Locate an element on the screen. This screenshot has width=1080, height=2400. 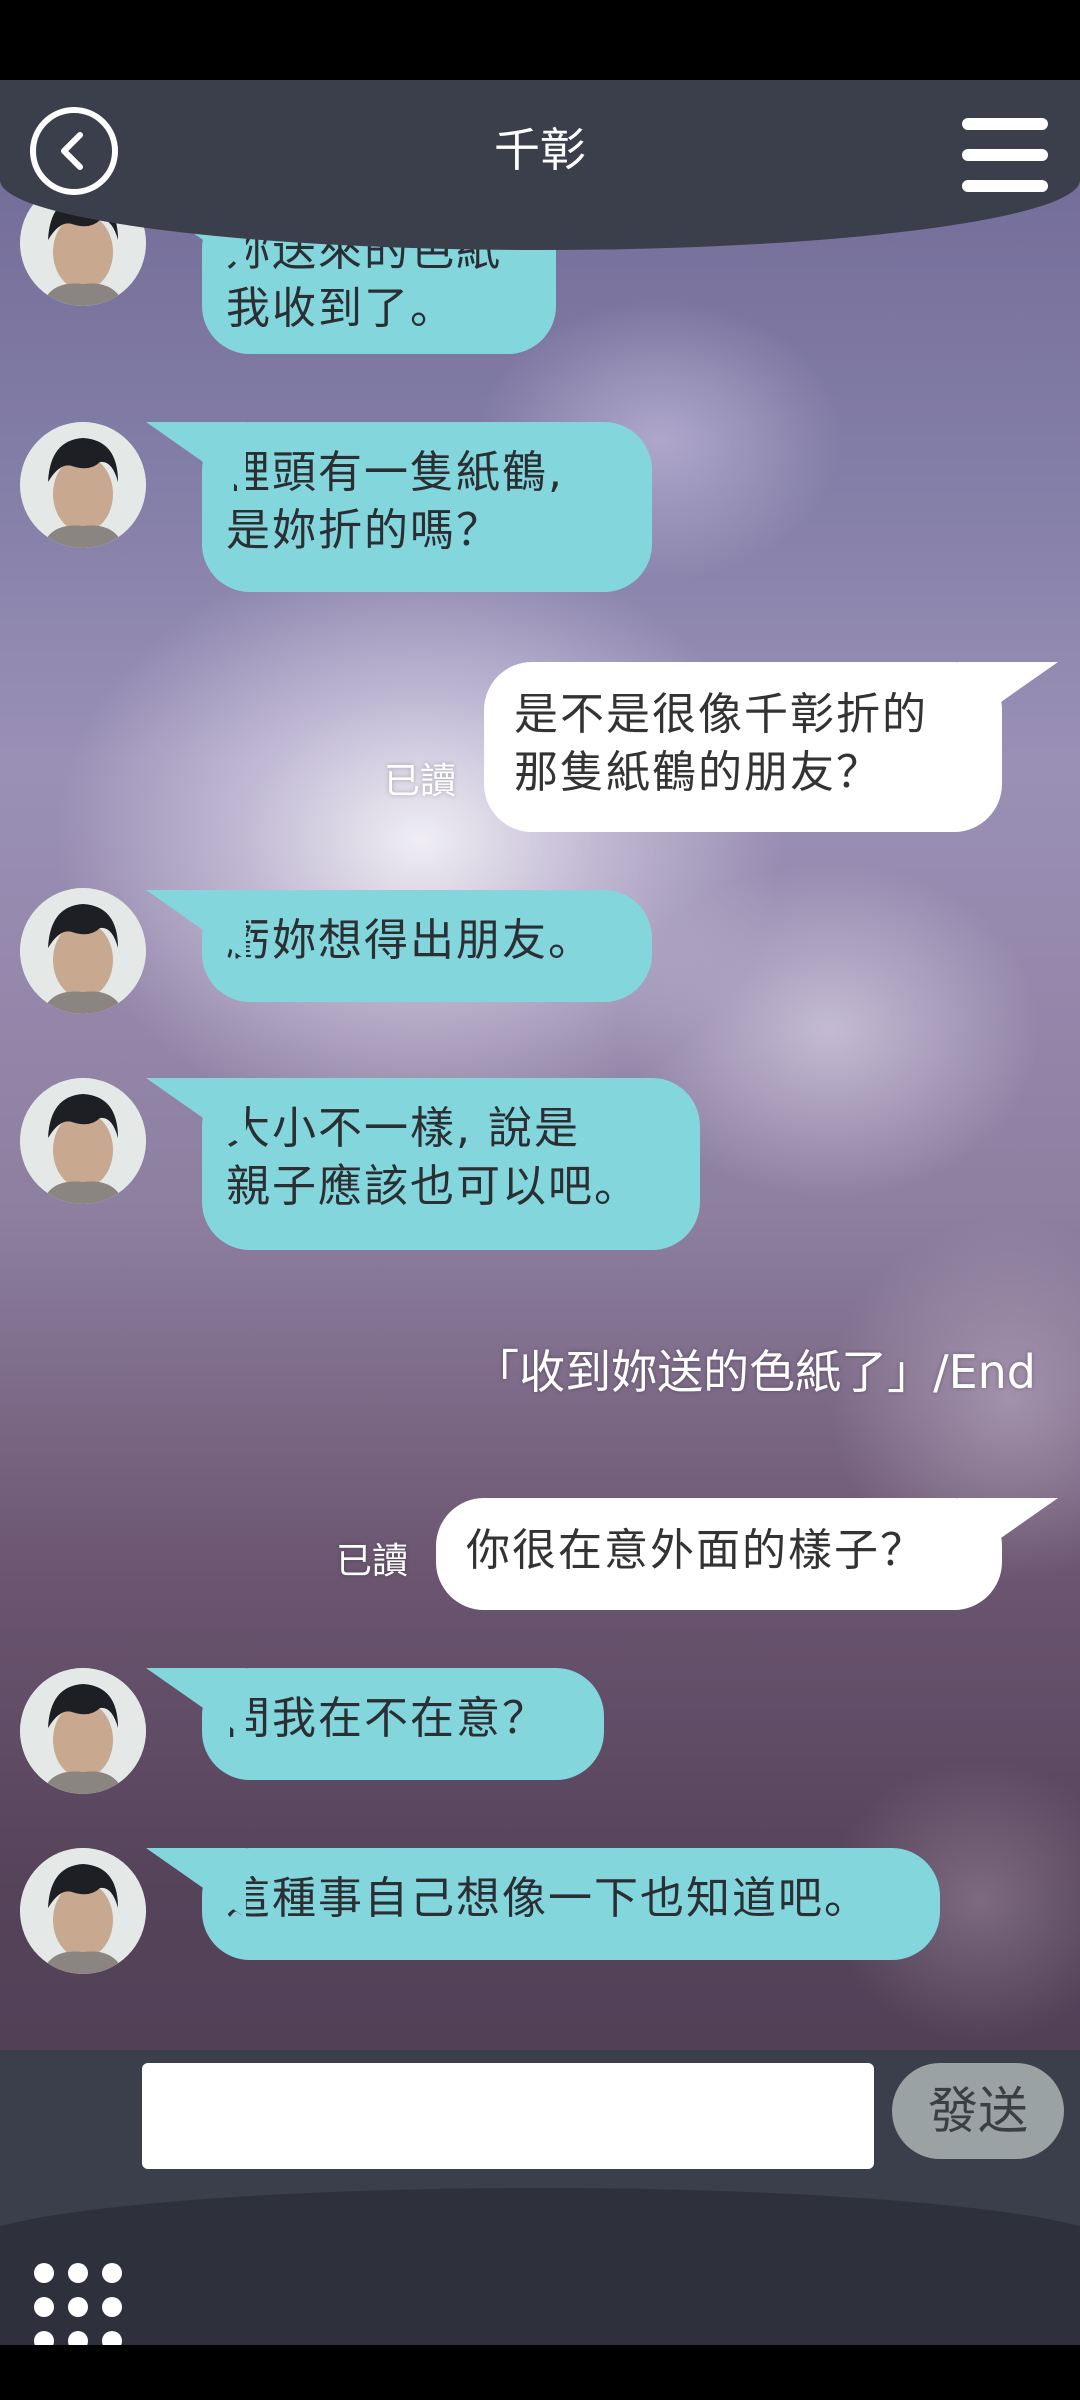
apps-grid-button is located at coordinates (78, 2304).